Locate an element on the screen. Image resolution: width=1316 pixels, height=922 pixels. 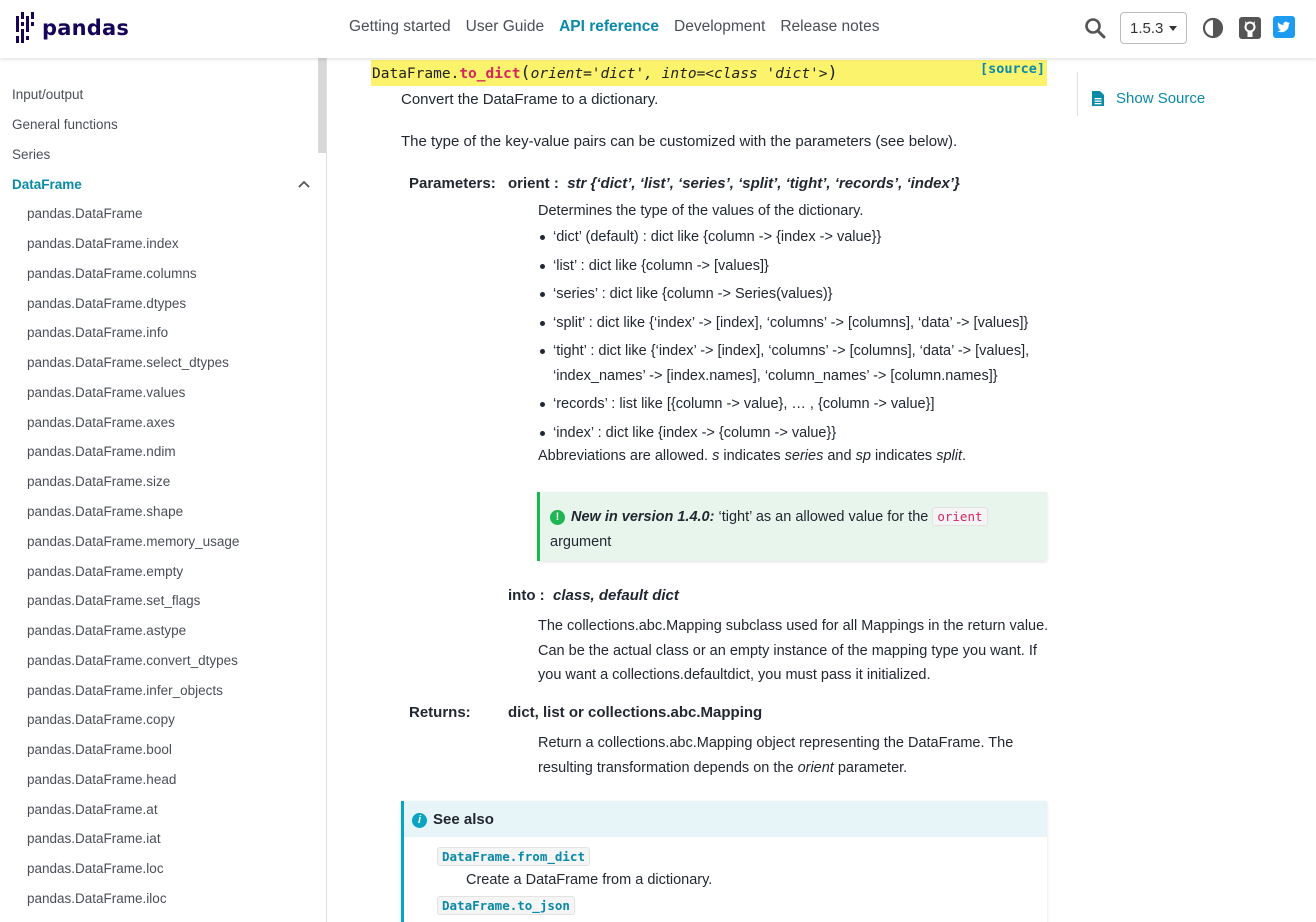
note-body: ‘tight’ as an allowed value for the is located at coordinates (823, 517).